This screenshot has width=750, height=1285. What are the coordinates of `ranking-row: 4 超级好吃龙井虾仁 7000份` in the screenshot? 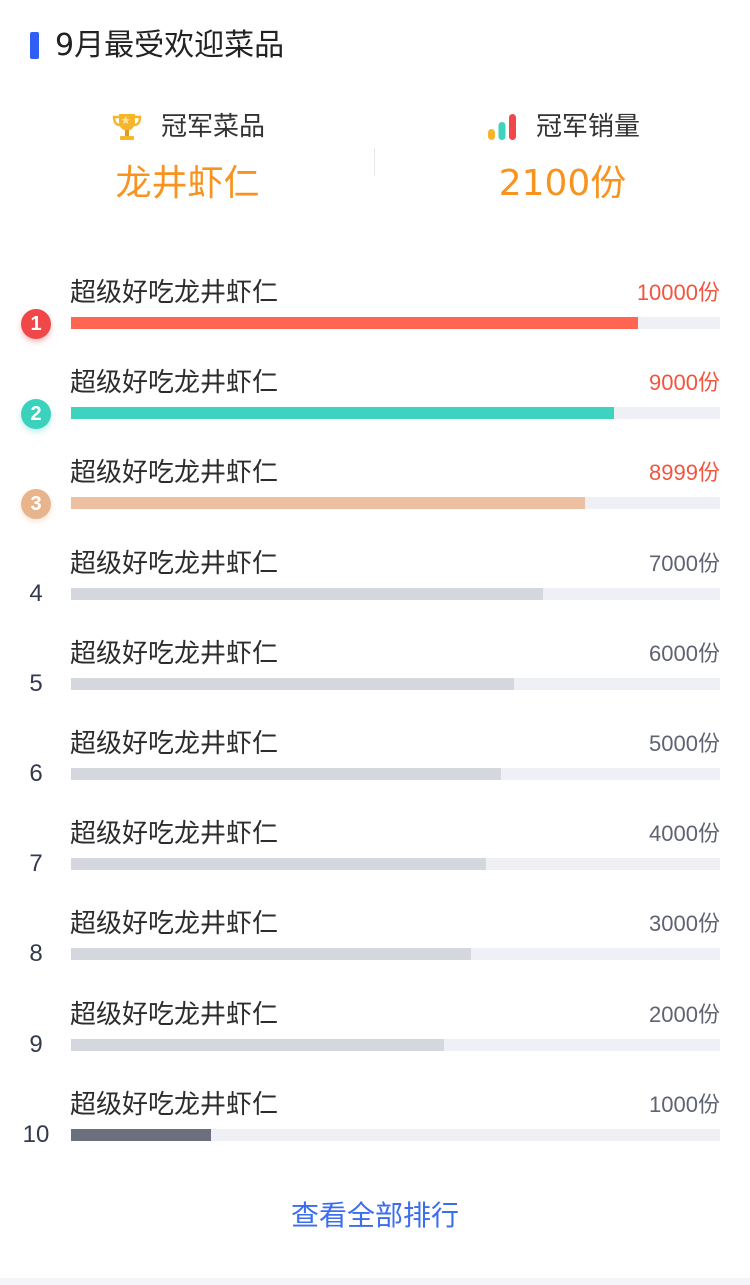 It's located at (375, 584).